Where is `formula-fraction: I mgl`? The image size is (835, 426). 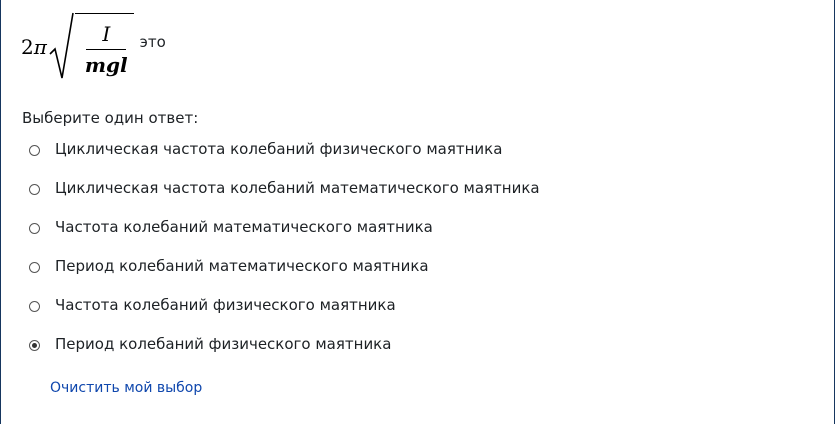 formula-fraction: I mgl is located at coordinates (106, 49).